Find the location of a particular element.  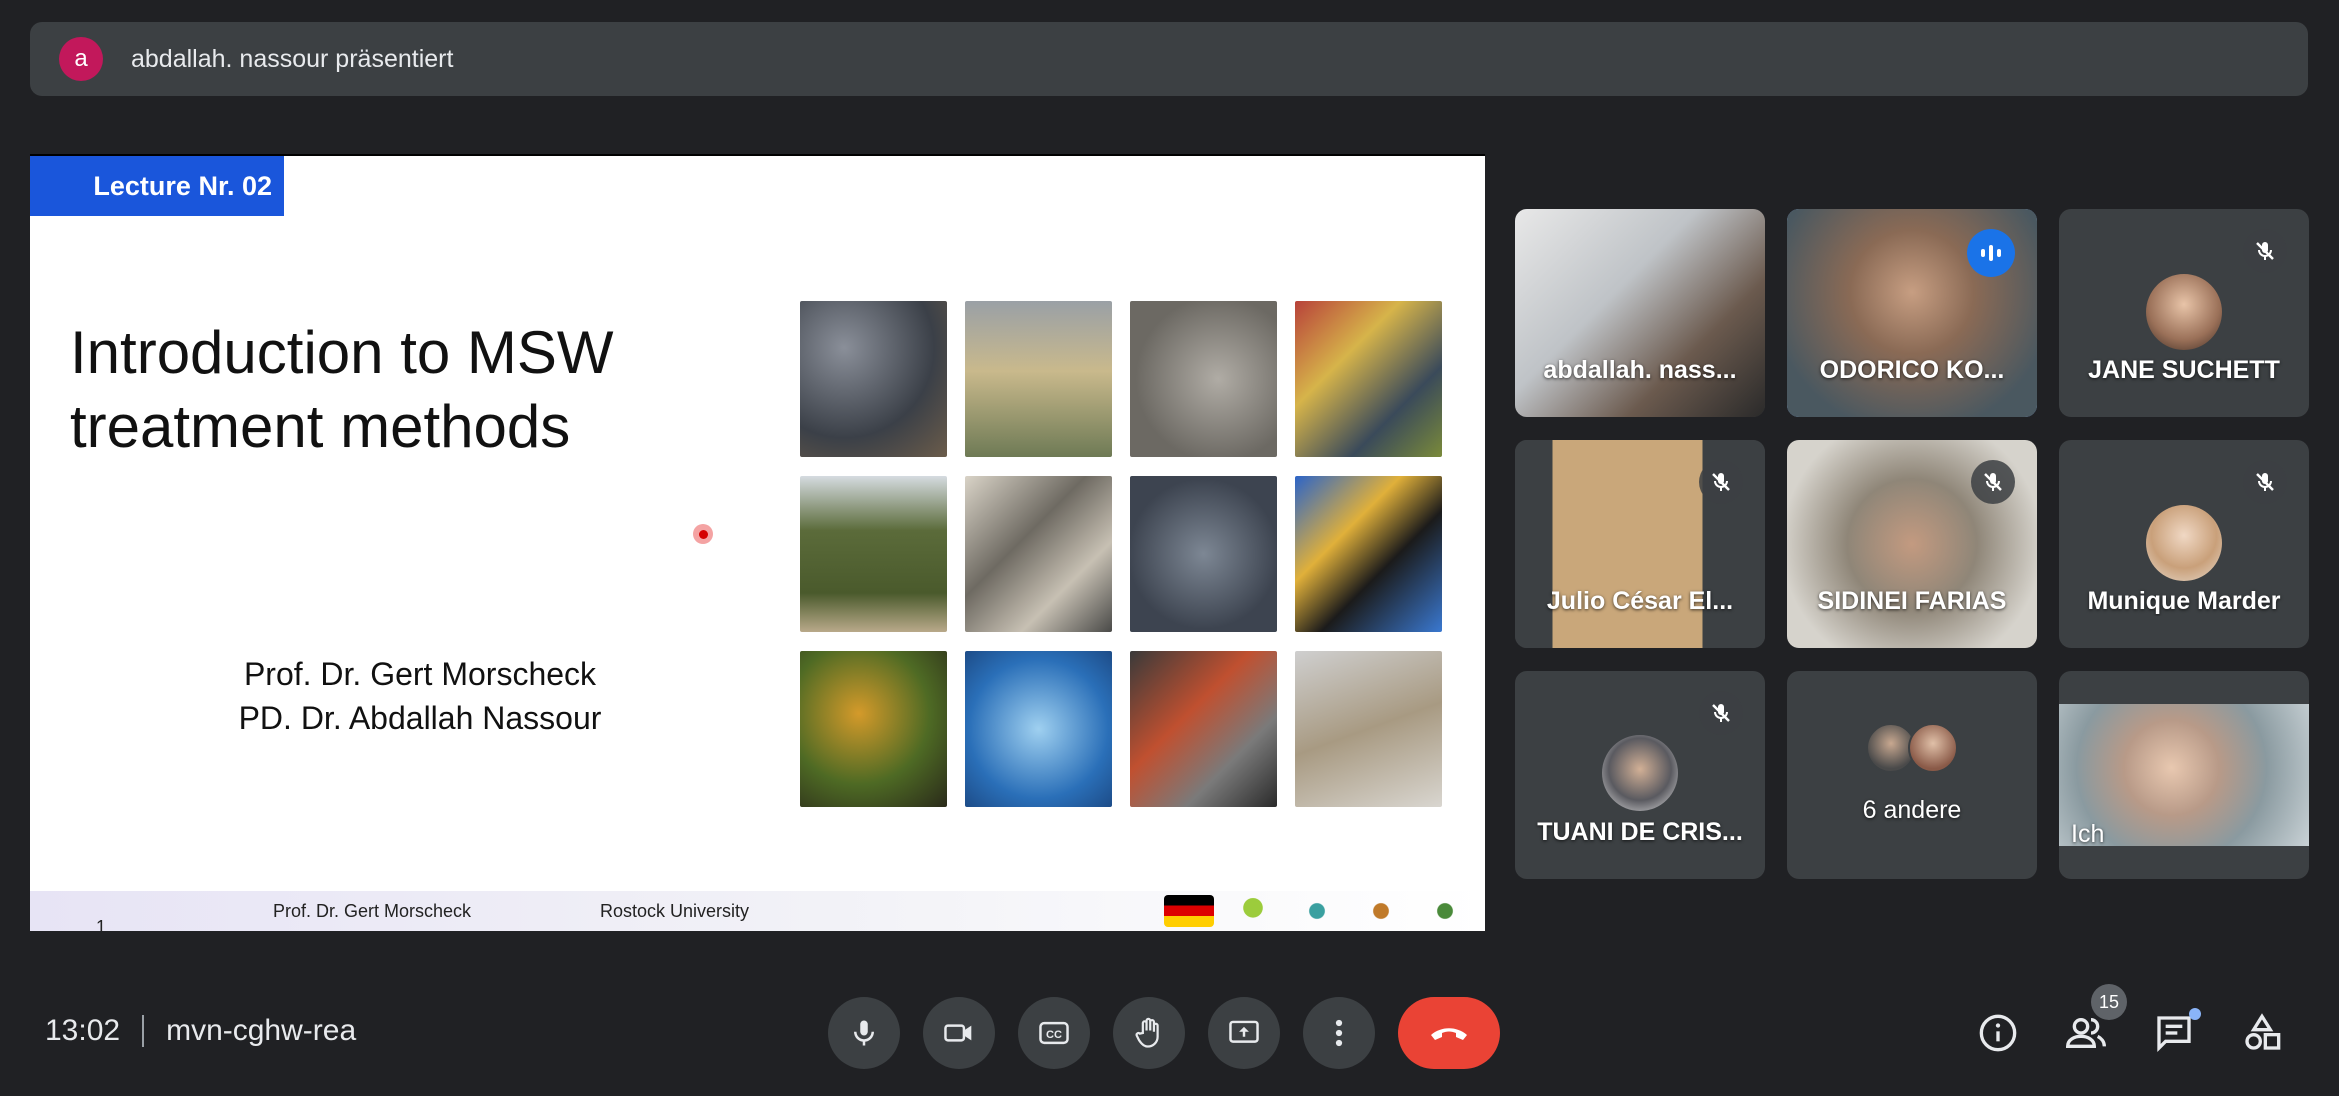

end-call-icon is located at coordinates (1449, 1034).